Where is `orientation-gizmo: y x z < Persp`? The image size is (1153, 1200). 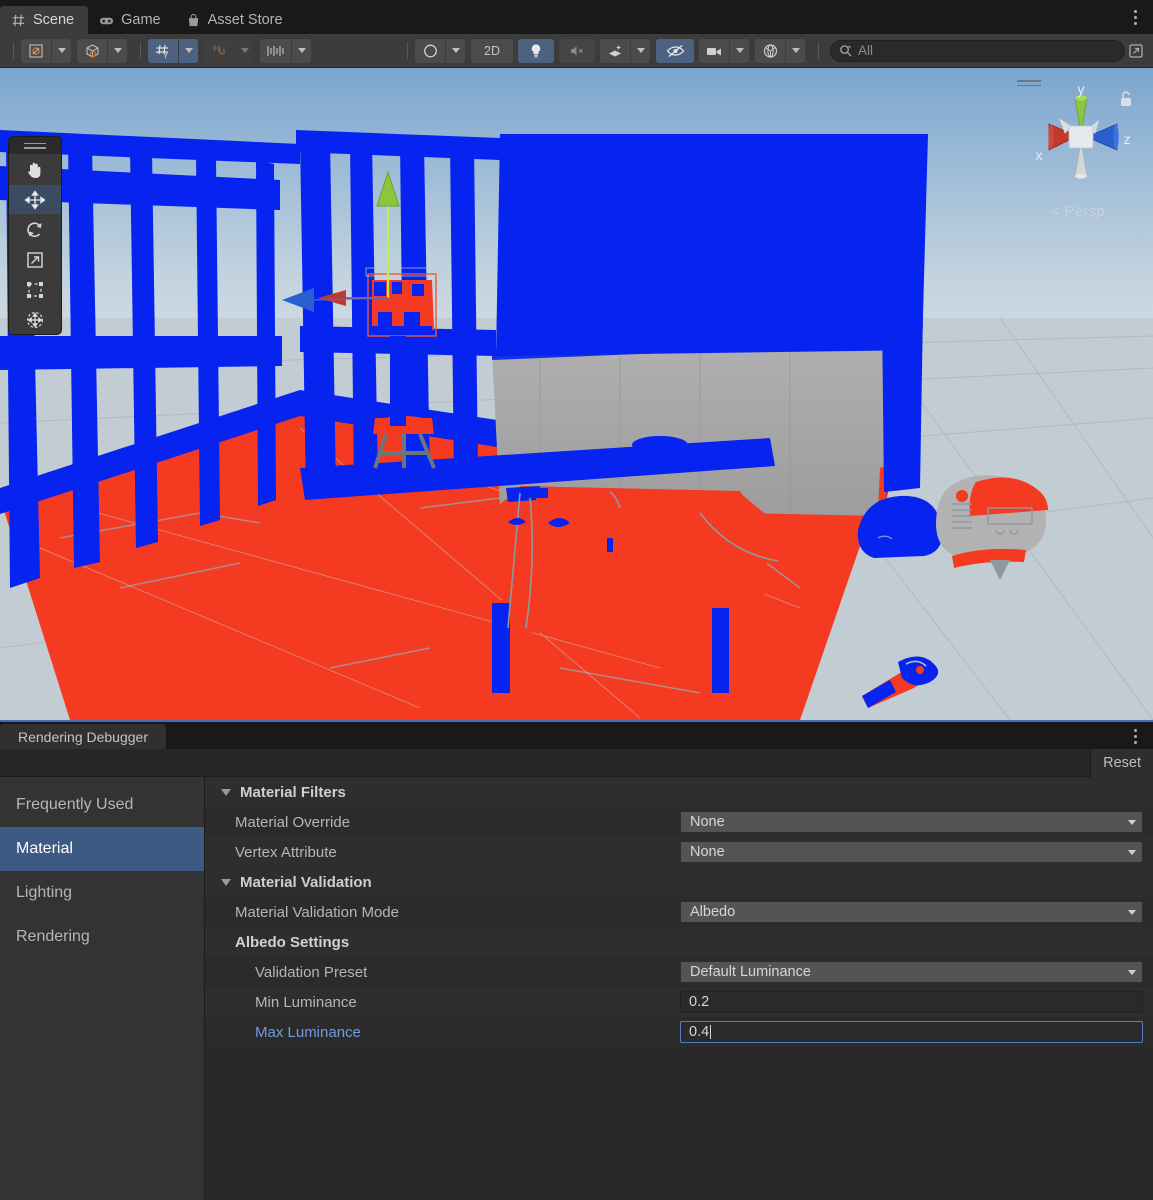
orientation-gizmo: y x z < Persp is located at coordinates (1078, 151).